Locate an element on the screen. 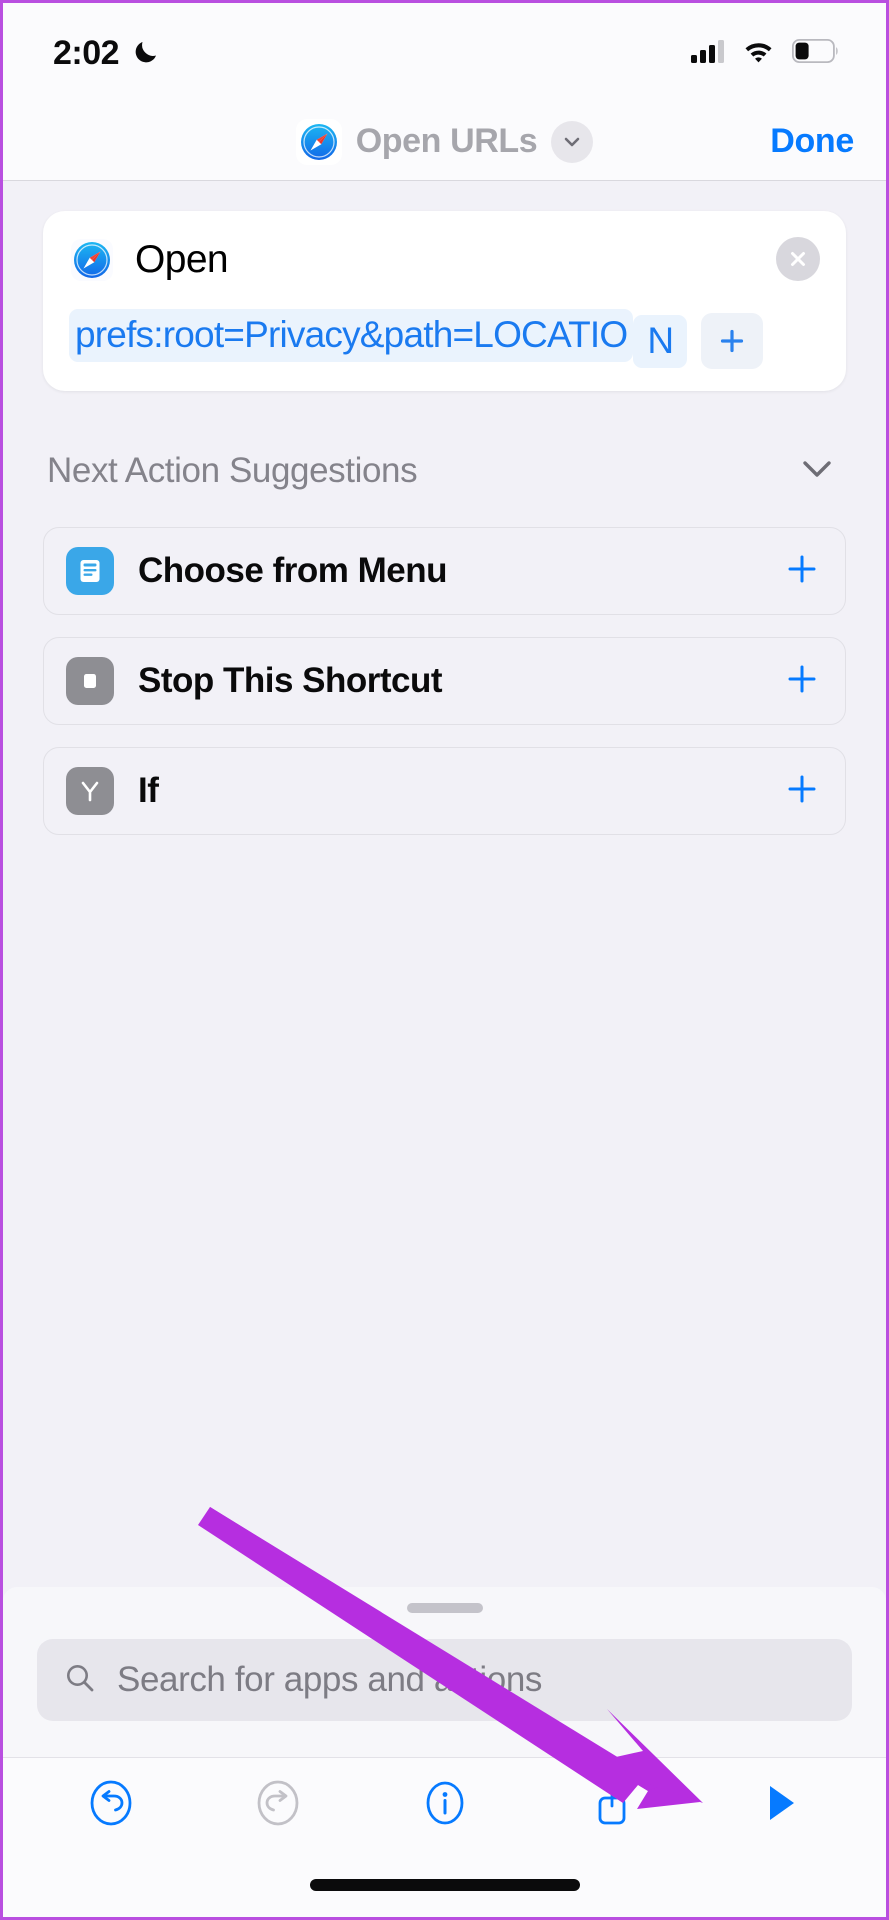 The image size is (889, 1920). nav-bar: Open URLs Done is located at coordinates (444, 142).